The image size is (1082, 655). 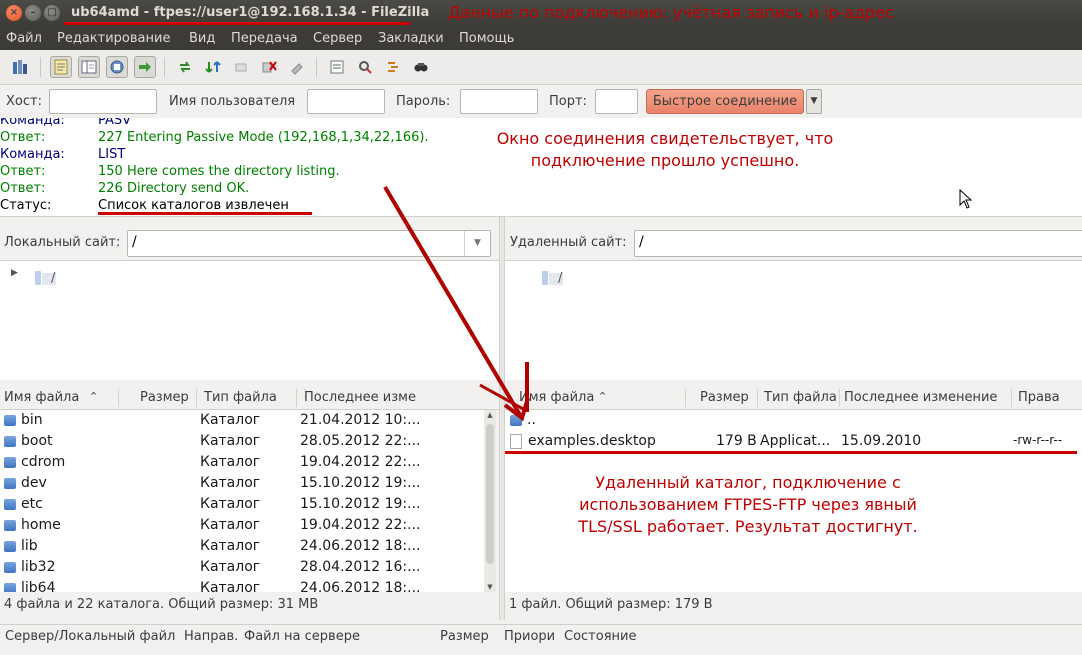 What do you see at coordinates (297, 67) in the screenshot?
I see `reconnect-icon` at bounding box center [297, 67].